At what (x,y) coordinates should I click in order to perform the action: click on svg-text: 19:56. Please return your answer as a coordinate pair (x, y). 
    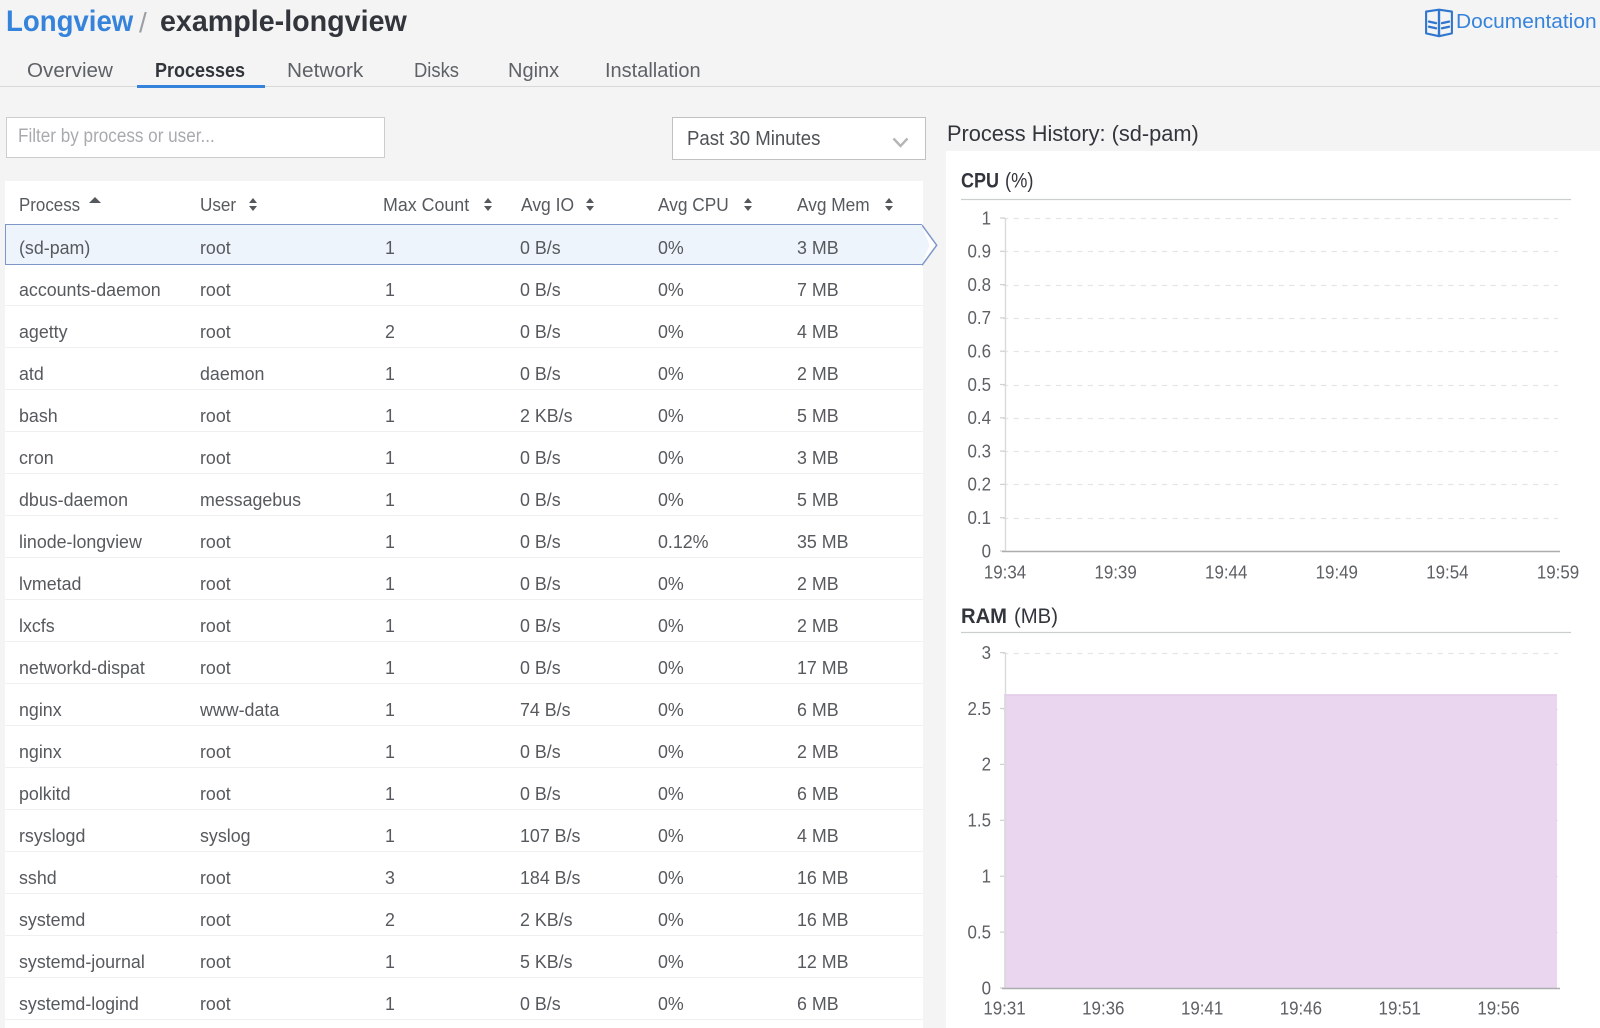
    Looking at the image, I should click on (1498, 1009).